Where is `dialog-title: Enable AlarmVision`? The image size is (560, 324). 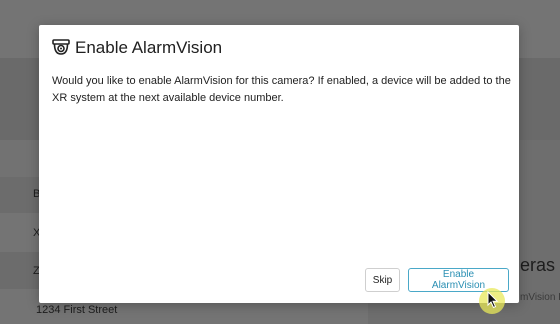 dialog-title: Enable AlarmVision is located at coordinates (149, 47).